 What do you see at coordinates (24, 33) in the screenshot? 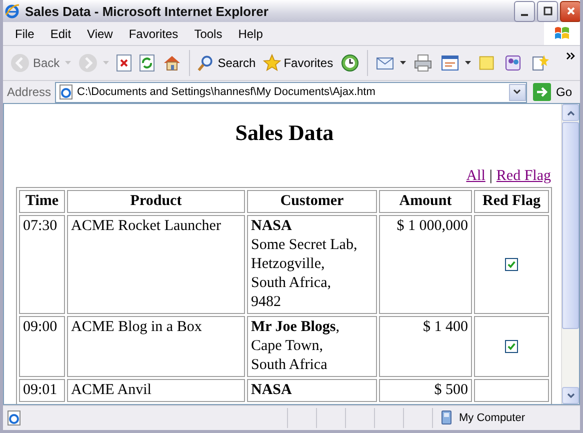
I see `menu-item: File` at bounding box center [24, 33].